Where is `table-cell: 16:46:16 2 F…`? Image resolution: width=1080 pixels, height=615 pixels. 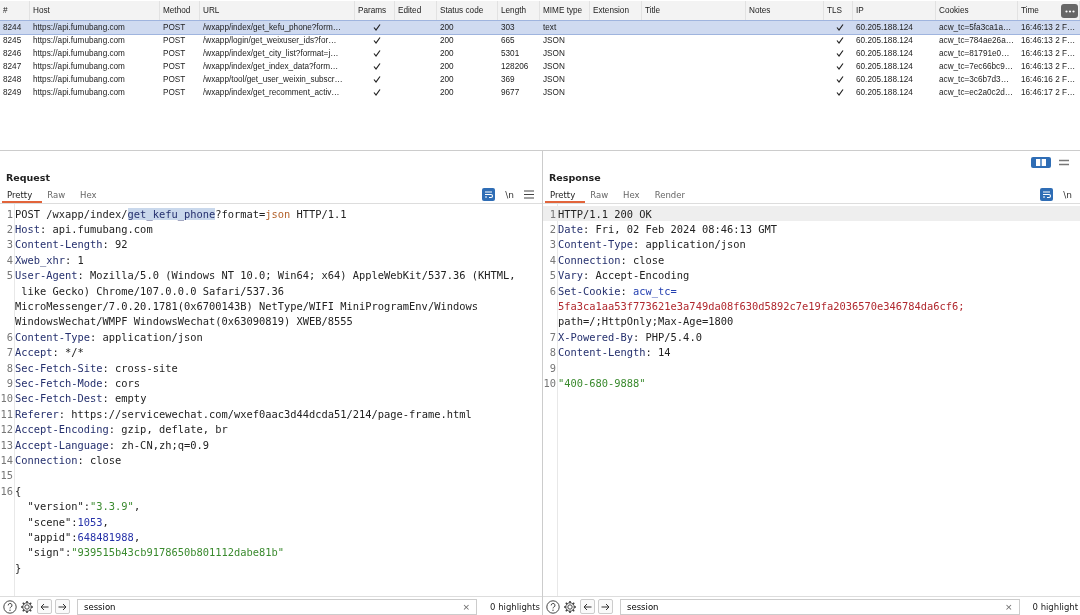 table-cell: 16:46:16 2 F… is located at coordinates (1048, 79).